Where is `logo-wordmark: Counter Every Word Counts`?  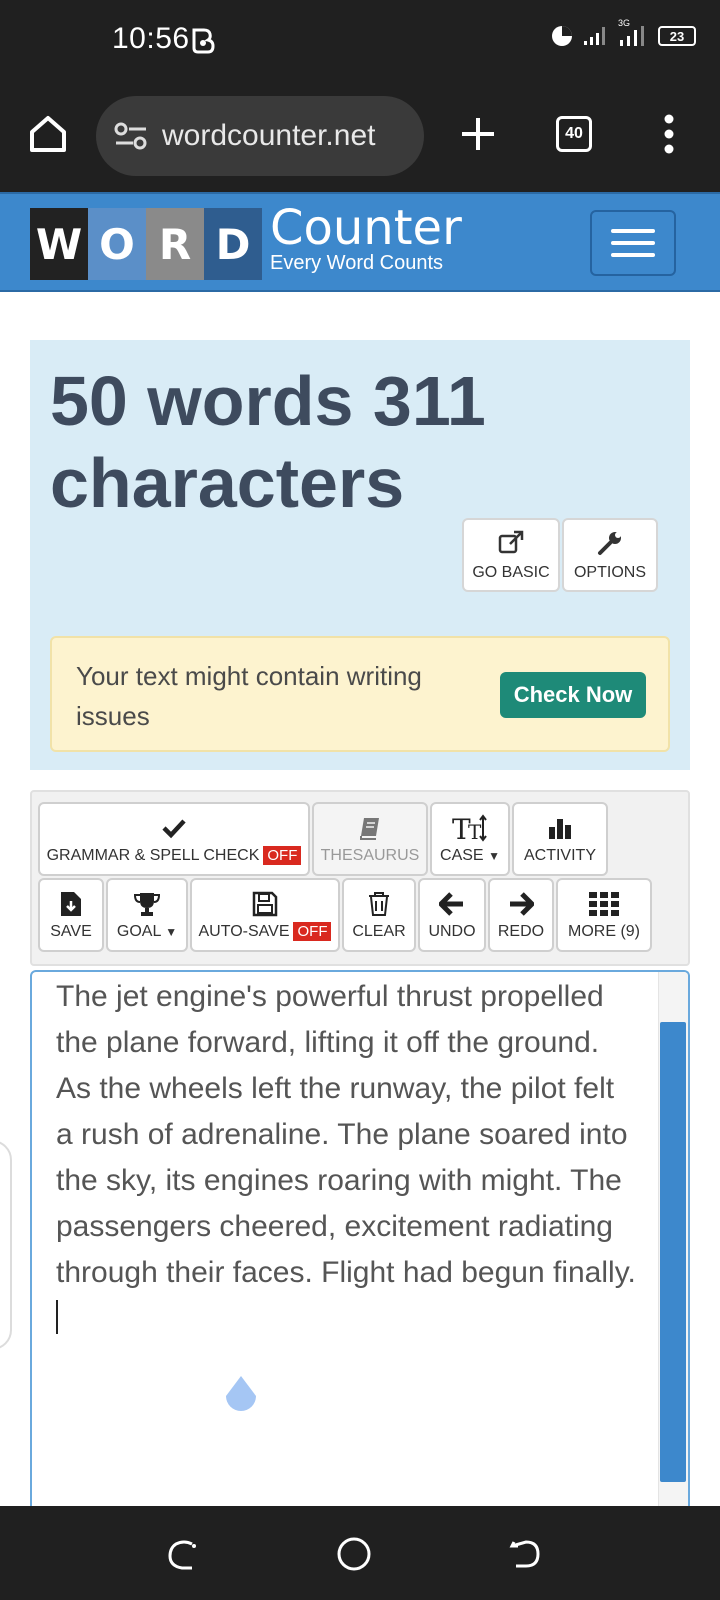 logo-wordmark: Counter Every Word Counts is located at coordinates (366, 239).